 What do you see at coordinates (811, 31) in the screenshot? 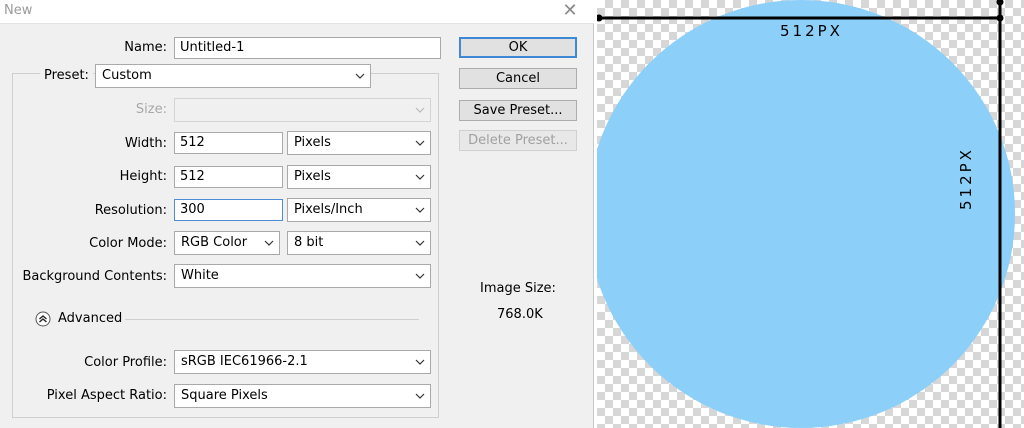
I see `width-annotation: 512PX` at bounding box center [811, 31].